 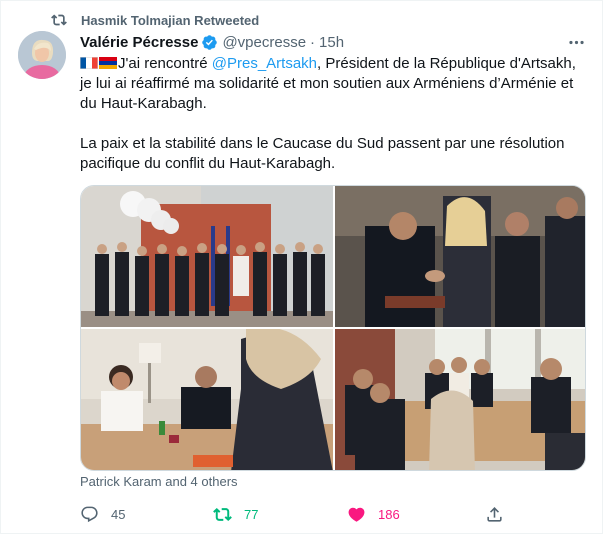 I want to click on reply-count: 45, so click(x=118, y=514).